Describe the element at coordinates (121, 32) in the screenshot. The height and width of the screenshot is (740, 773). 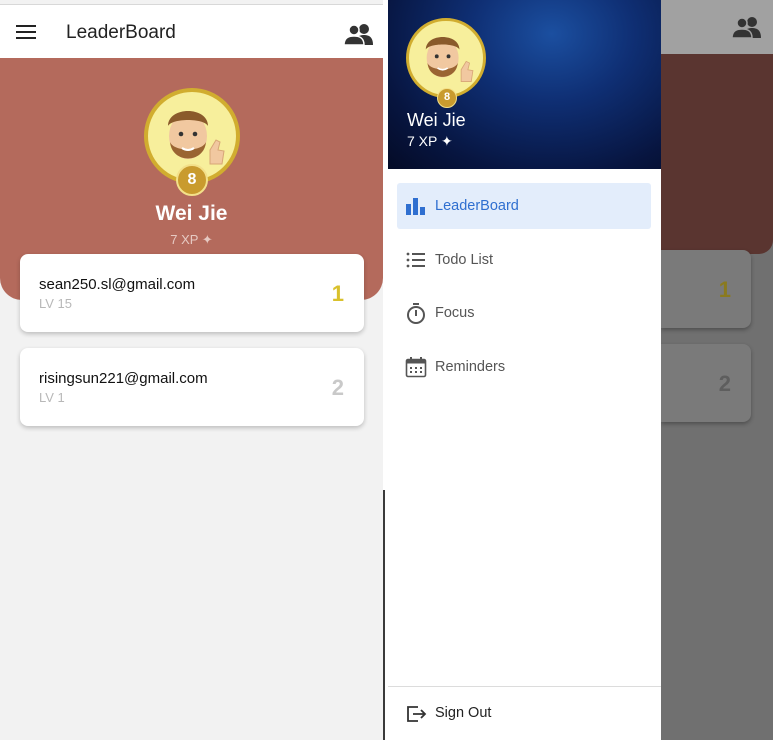
I see `page-title: LeaderBoard` at that location.